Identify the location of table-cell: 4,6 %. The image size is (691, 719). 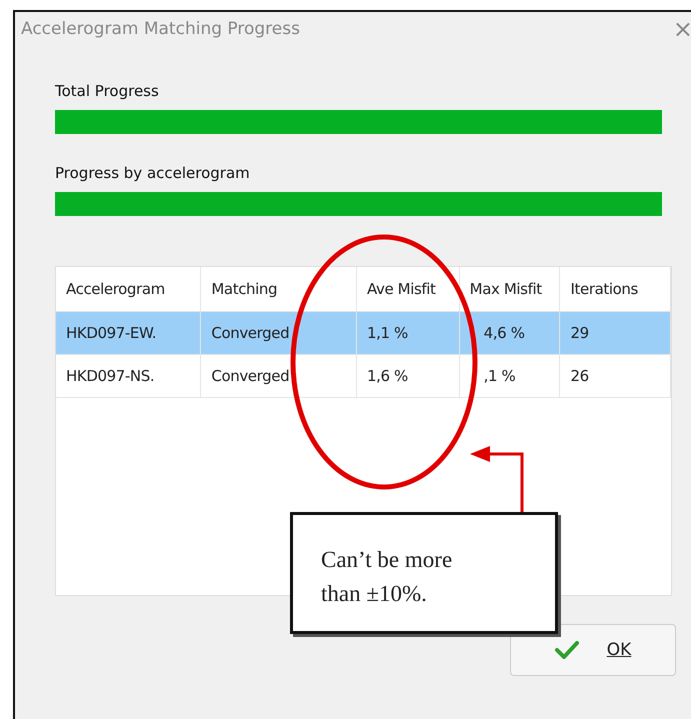
(509, 333).